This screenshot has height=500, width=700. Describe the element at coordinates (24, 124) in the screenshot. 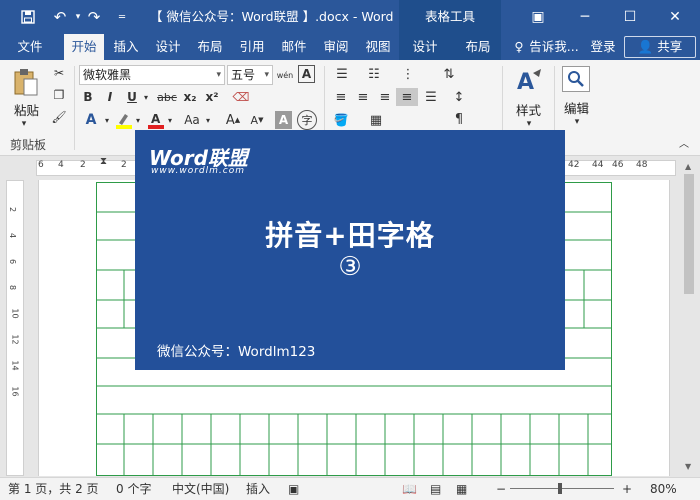

I see `paste-dropdown-icon: ▾` at that location.